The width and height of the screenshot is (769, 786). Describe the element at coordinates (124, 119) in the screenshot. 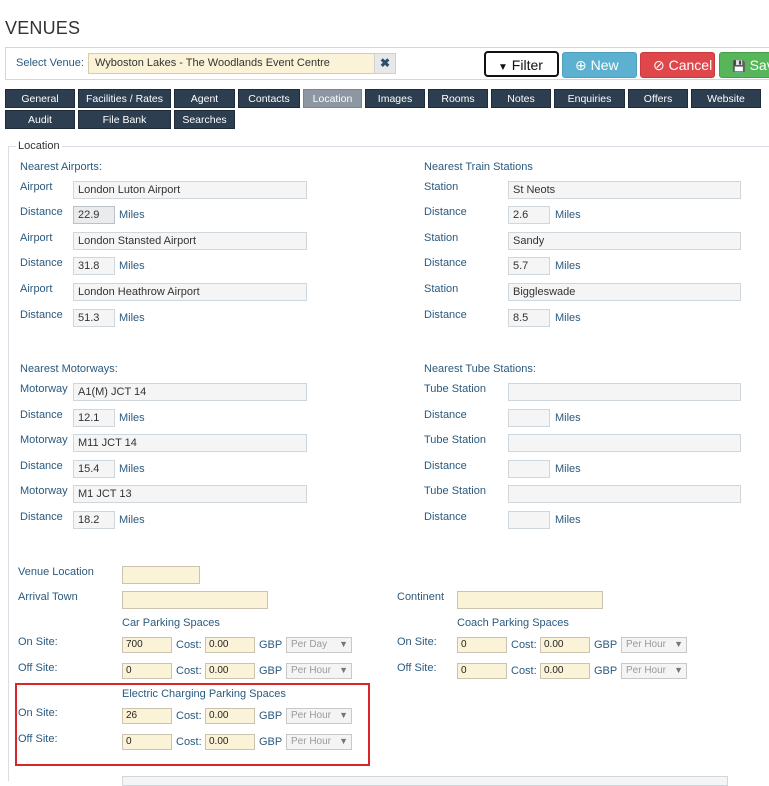

I see `tab-file-bank: File Bank` at that location.